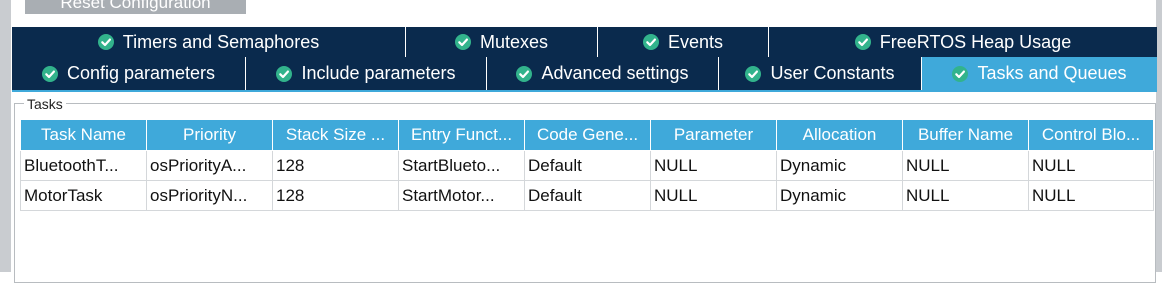  I want to click on tab-label: Config parameters, so click(141, 73).